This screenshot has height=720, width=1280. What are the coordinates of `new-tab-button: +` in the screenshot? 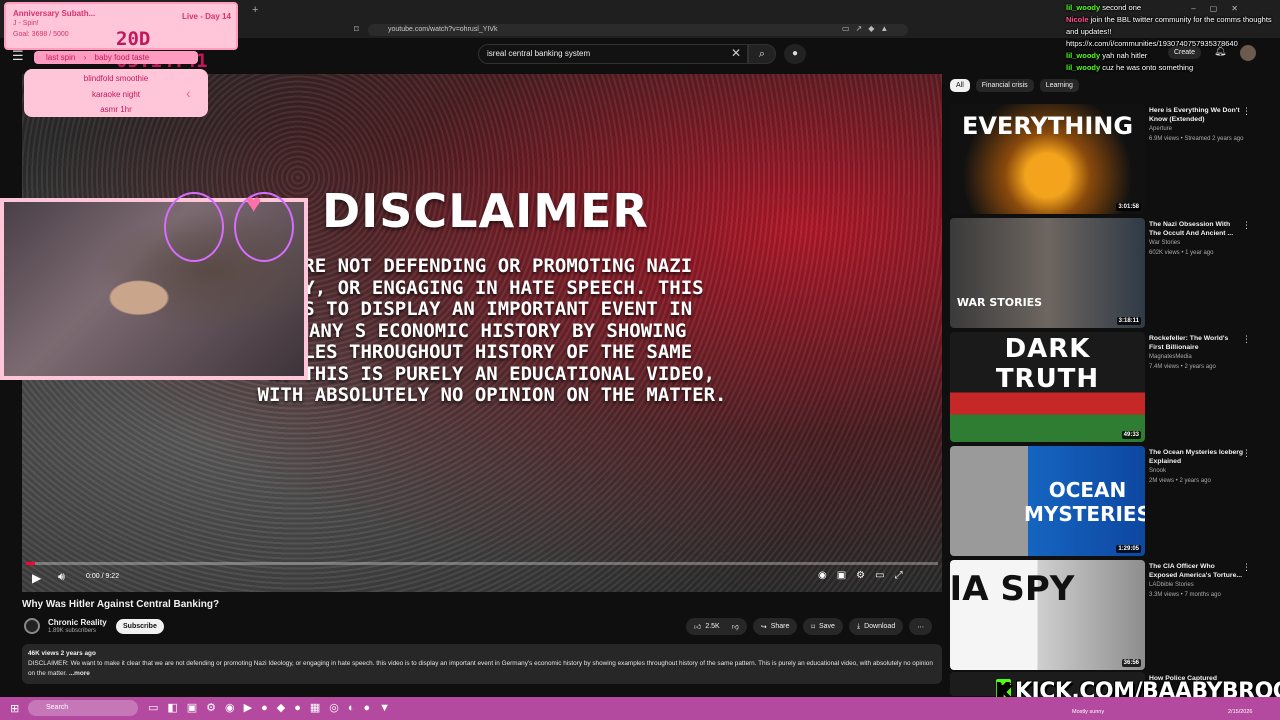 It's located at (255, 10).